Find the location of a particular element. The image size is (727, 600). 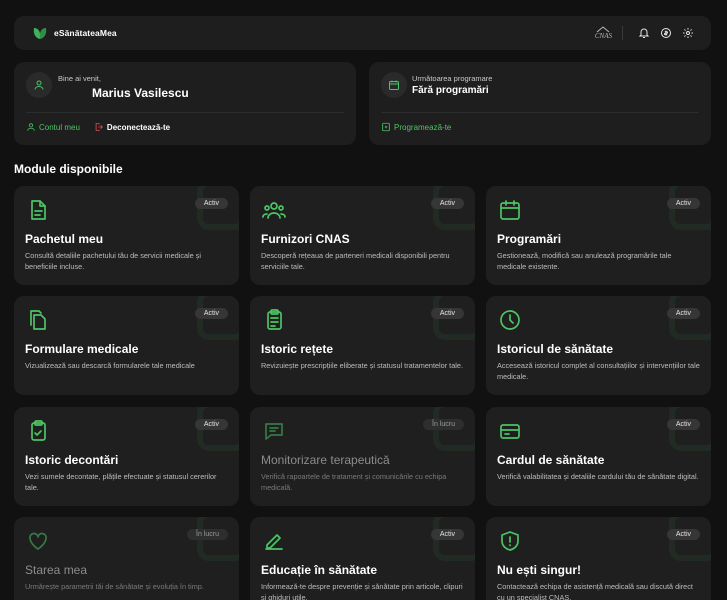

user-name: Marius Vasilescu is located at coordinates (140, 93).